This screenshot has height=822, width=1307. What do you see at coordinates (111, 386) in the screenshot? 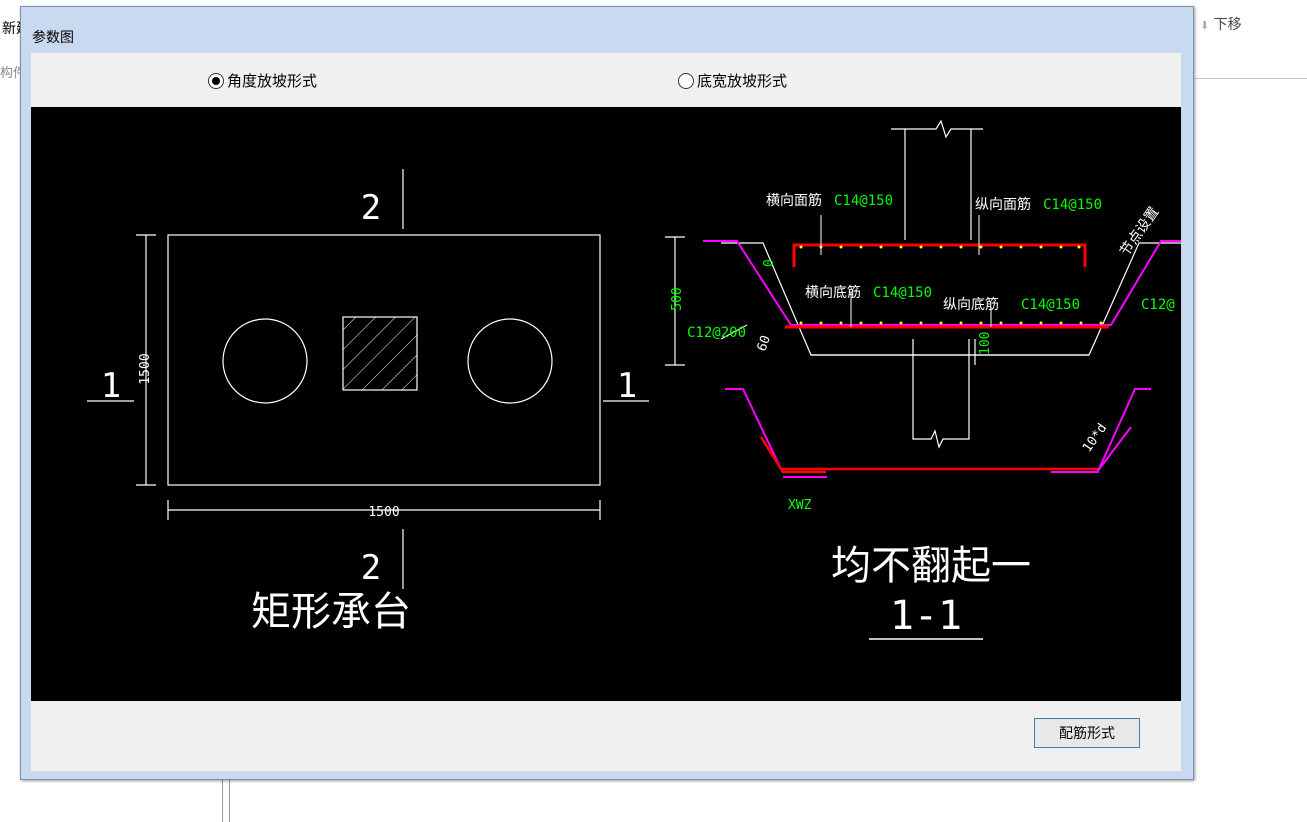
I see `section-mark-left: 1` at bounding box center [111, 386].